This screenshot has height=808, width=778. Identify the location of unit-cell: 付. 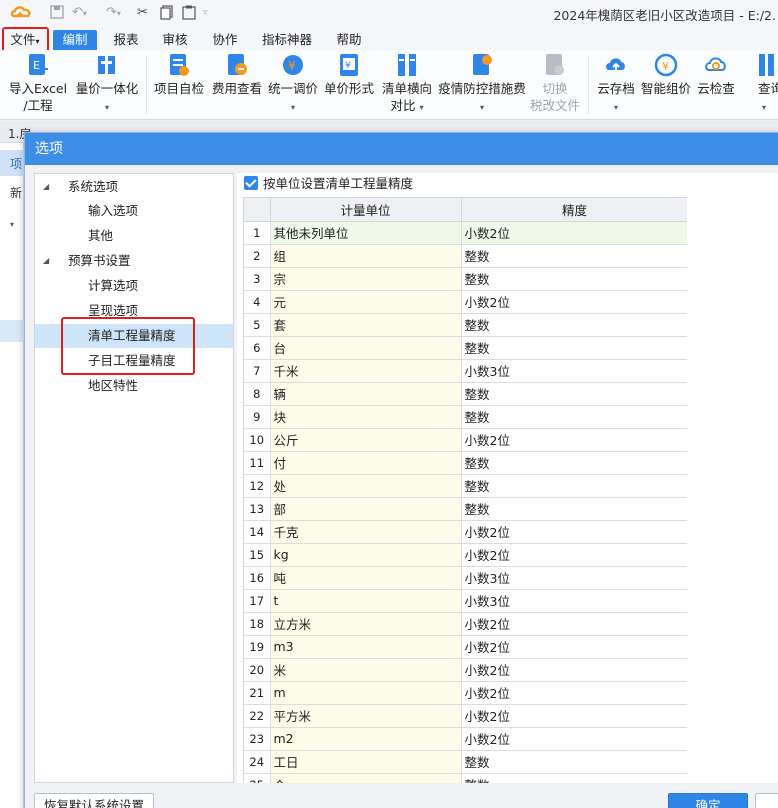
(366, 463).